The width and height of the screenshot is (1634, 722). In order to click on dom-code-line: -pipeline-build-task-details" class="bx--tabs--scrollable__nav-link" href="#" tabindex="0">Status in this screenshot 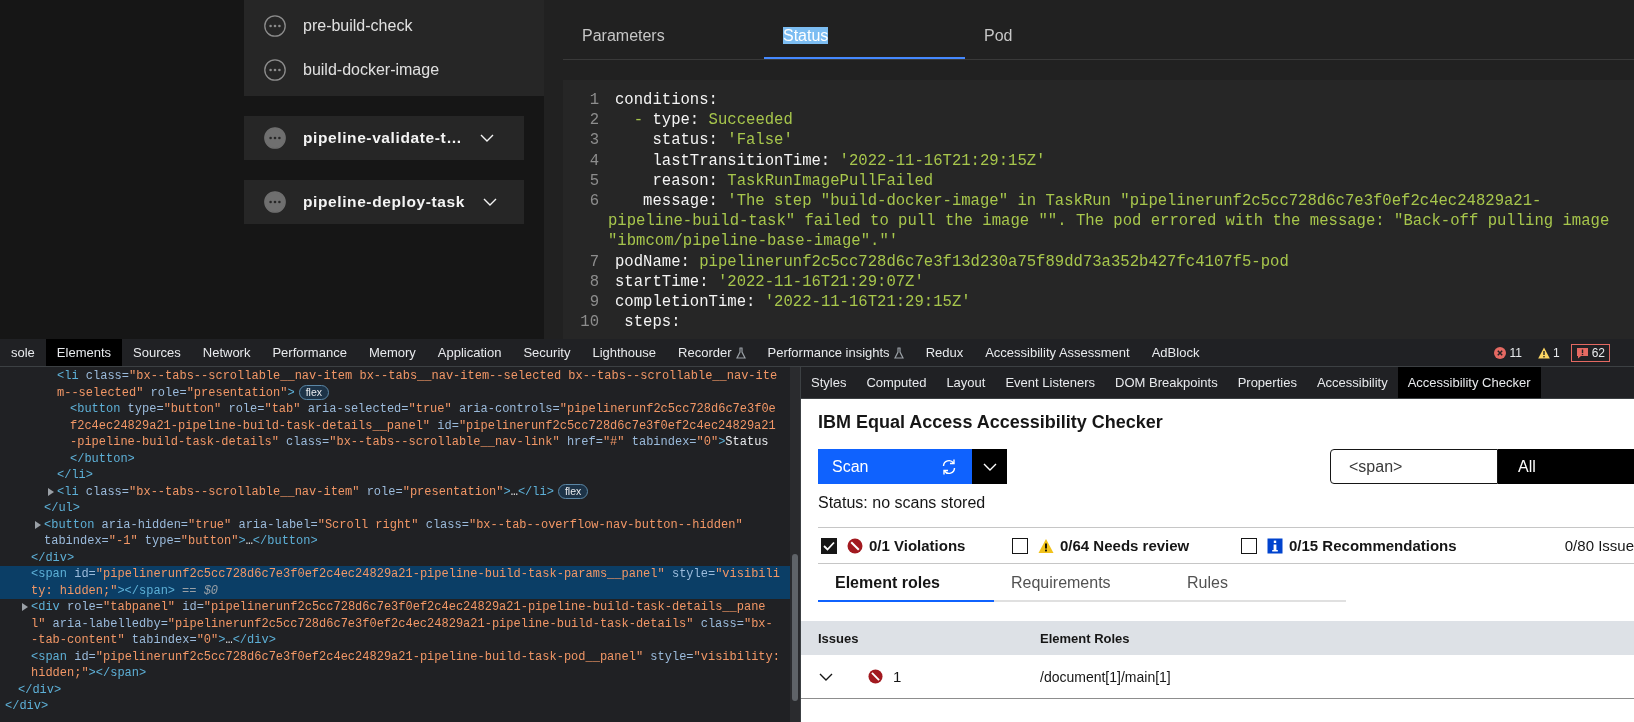, I will do `click(419, 442)`.